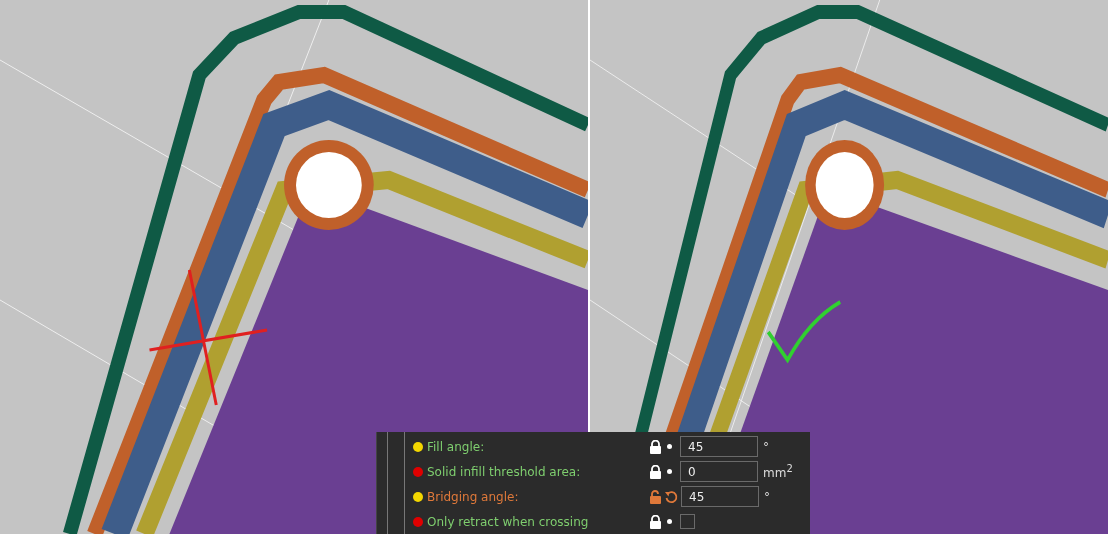 This screenshot has height=534, width=1108. I want to click on input-field: 0, so click(719, 471).